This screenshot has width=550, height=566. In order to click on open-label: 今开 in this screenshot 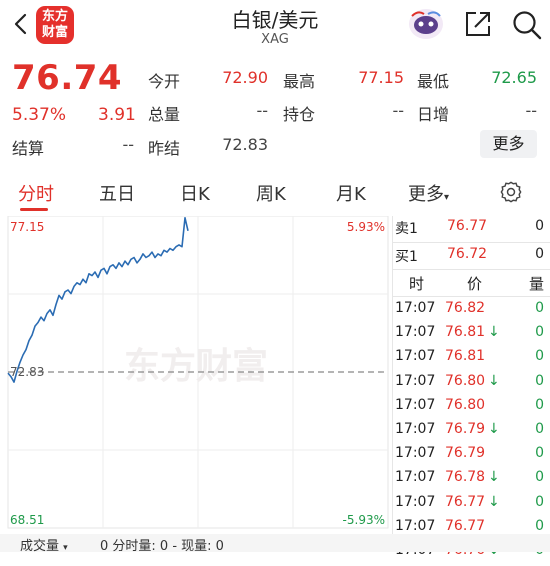, I will do `click(164, 81)`.